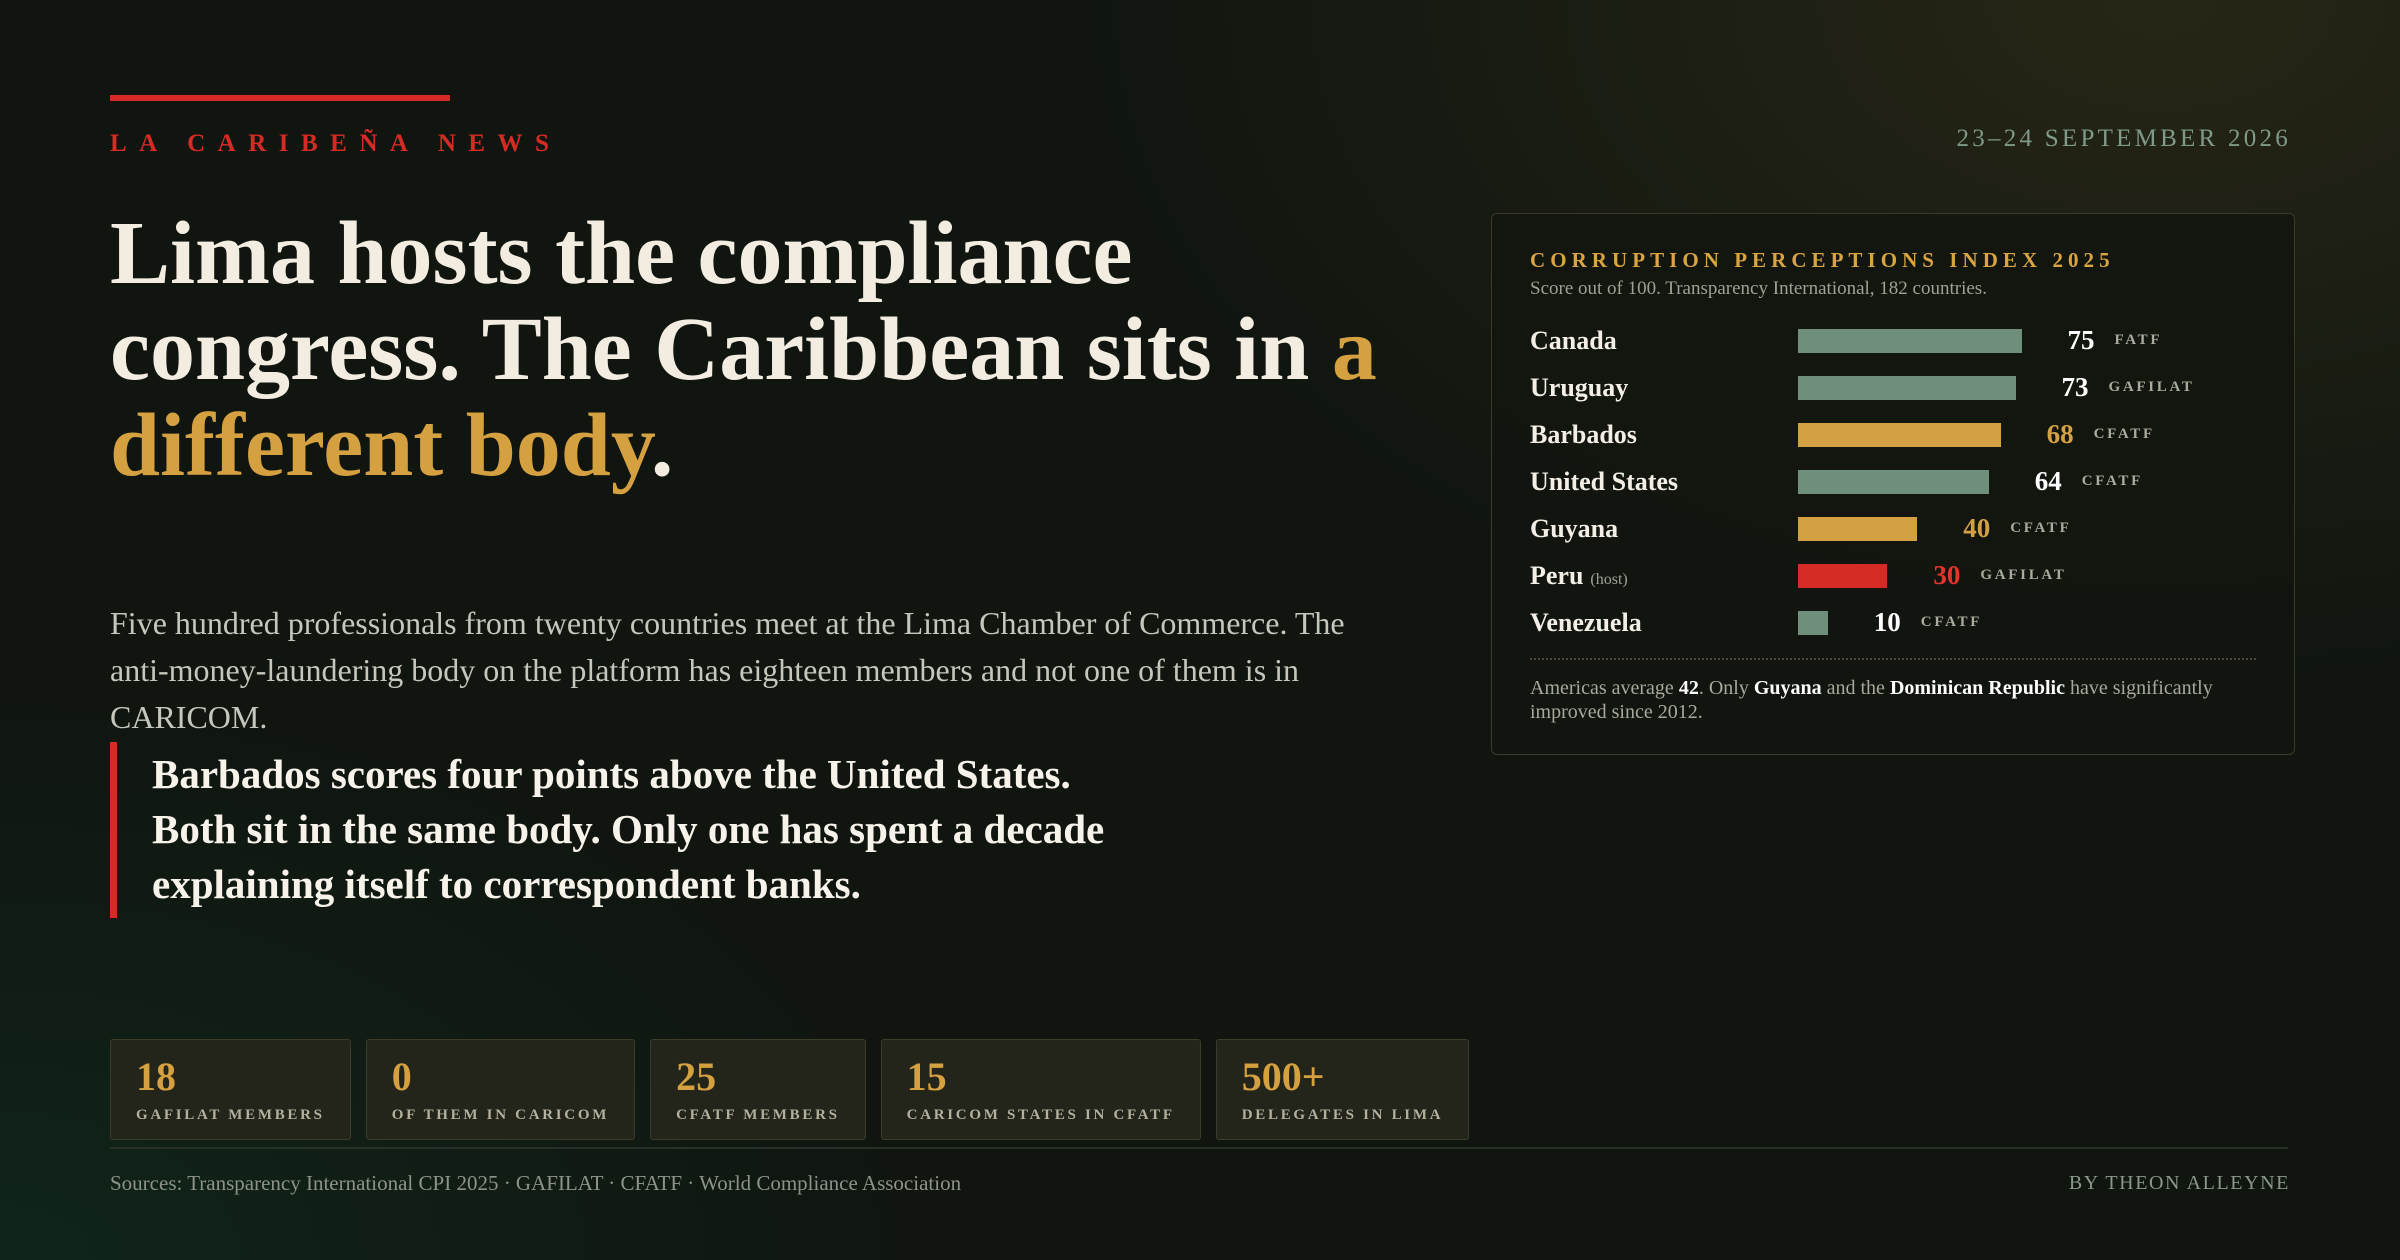  What do you see at coordinates (1843, 575) in the screenshot?
I see `bar-peru` at bounding box center [1843, 575].